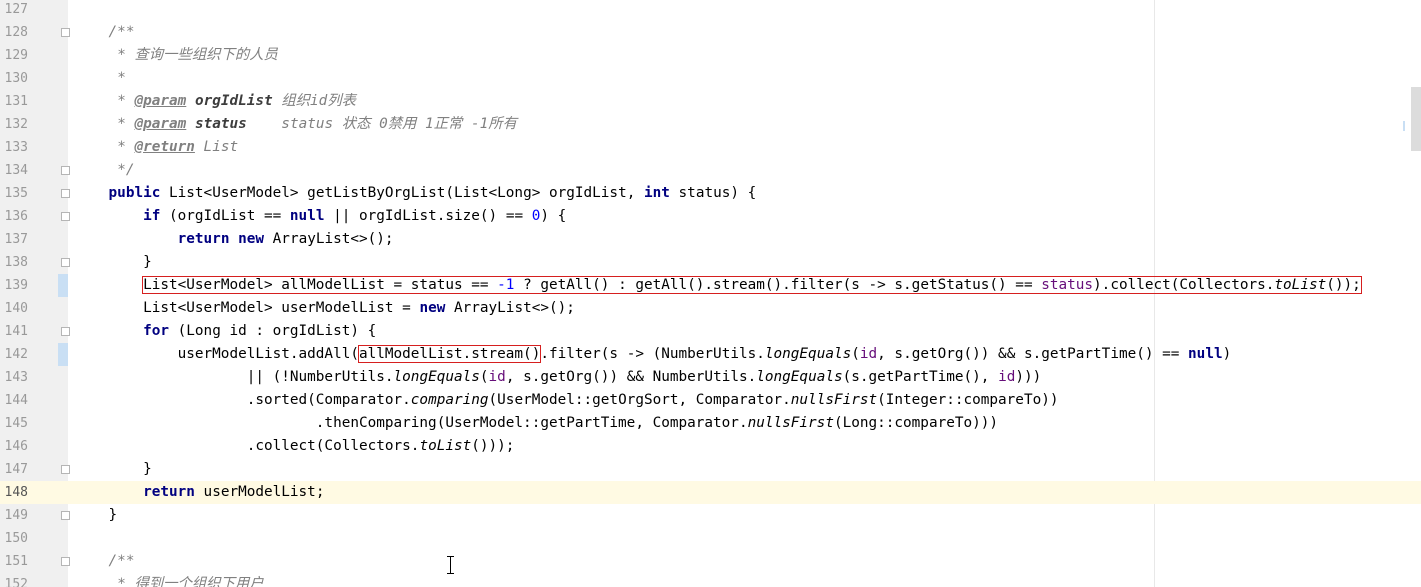 The width and height of the screenshot is (1421, 587). Describe the element at coordinates (225, 331) in the screenshot. I see `code-text: for (Long id : orgIdList) {` at that location.